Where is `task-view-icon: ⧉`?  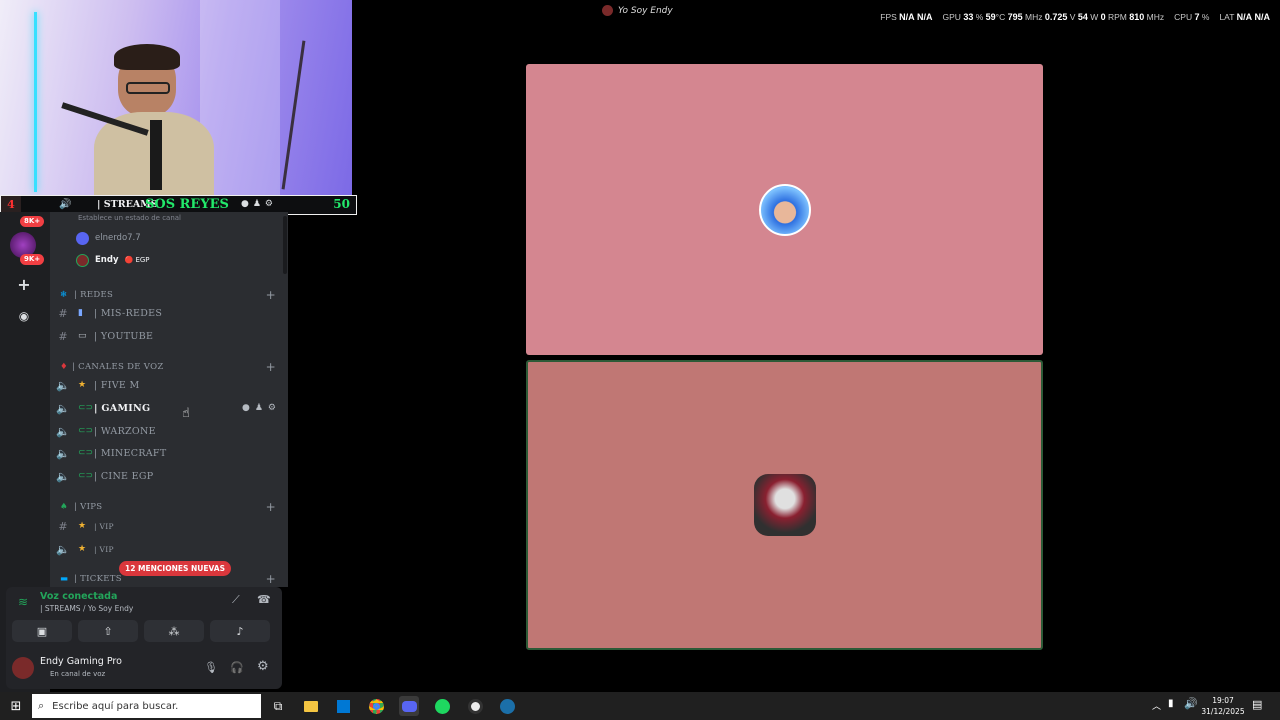
task-view-icon: ⧉ is located at coordinates (278, 706).